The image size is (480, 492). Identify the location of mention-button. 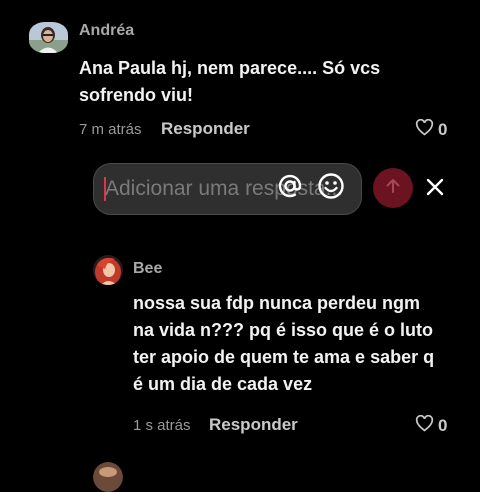
(290, 188).